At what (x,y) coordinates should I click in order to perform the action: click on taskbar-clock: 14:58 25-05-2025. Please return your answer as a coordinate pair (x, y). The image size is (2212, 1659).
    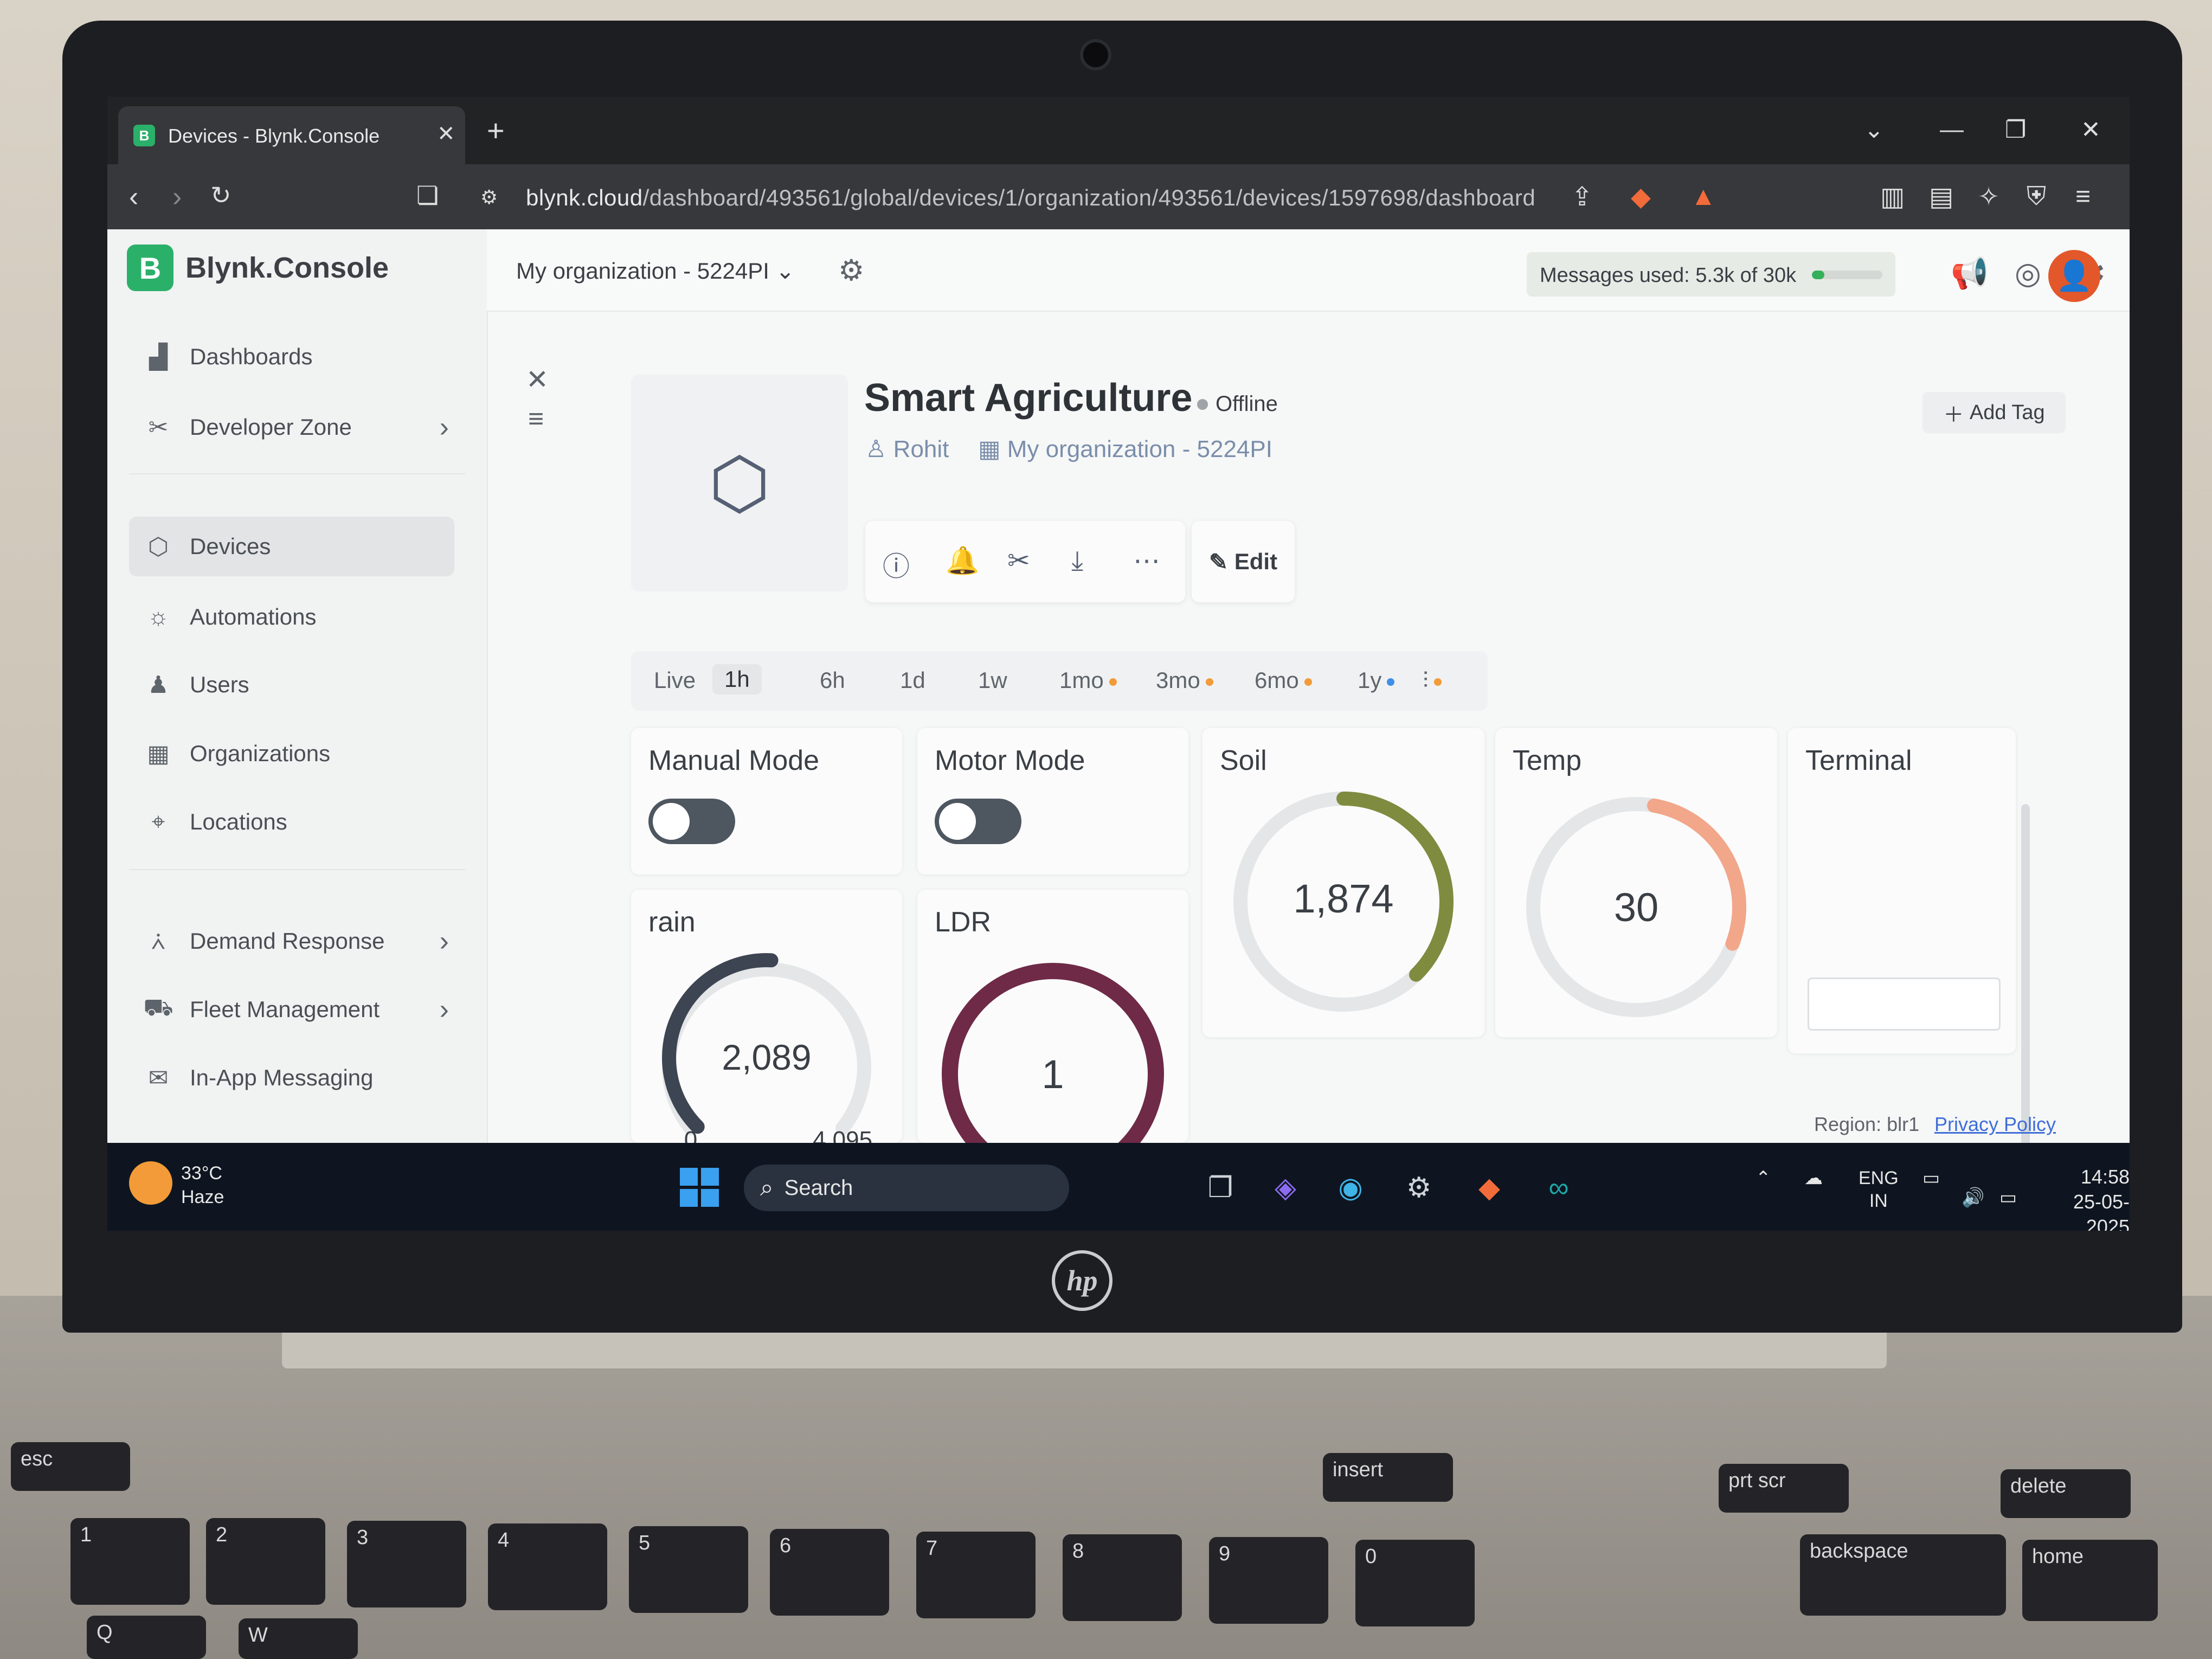
    Looking at the image, I should click on (2083, 1198).